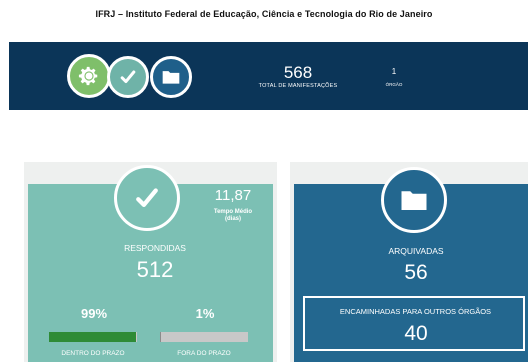 This screenshot has height=362, width=528. I want to click on arquivadas-badge, so click(414, 200).